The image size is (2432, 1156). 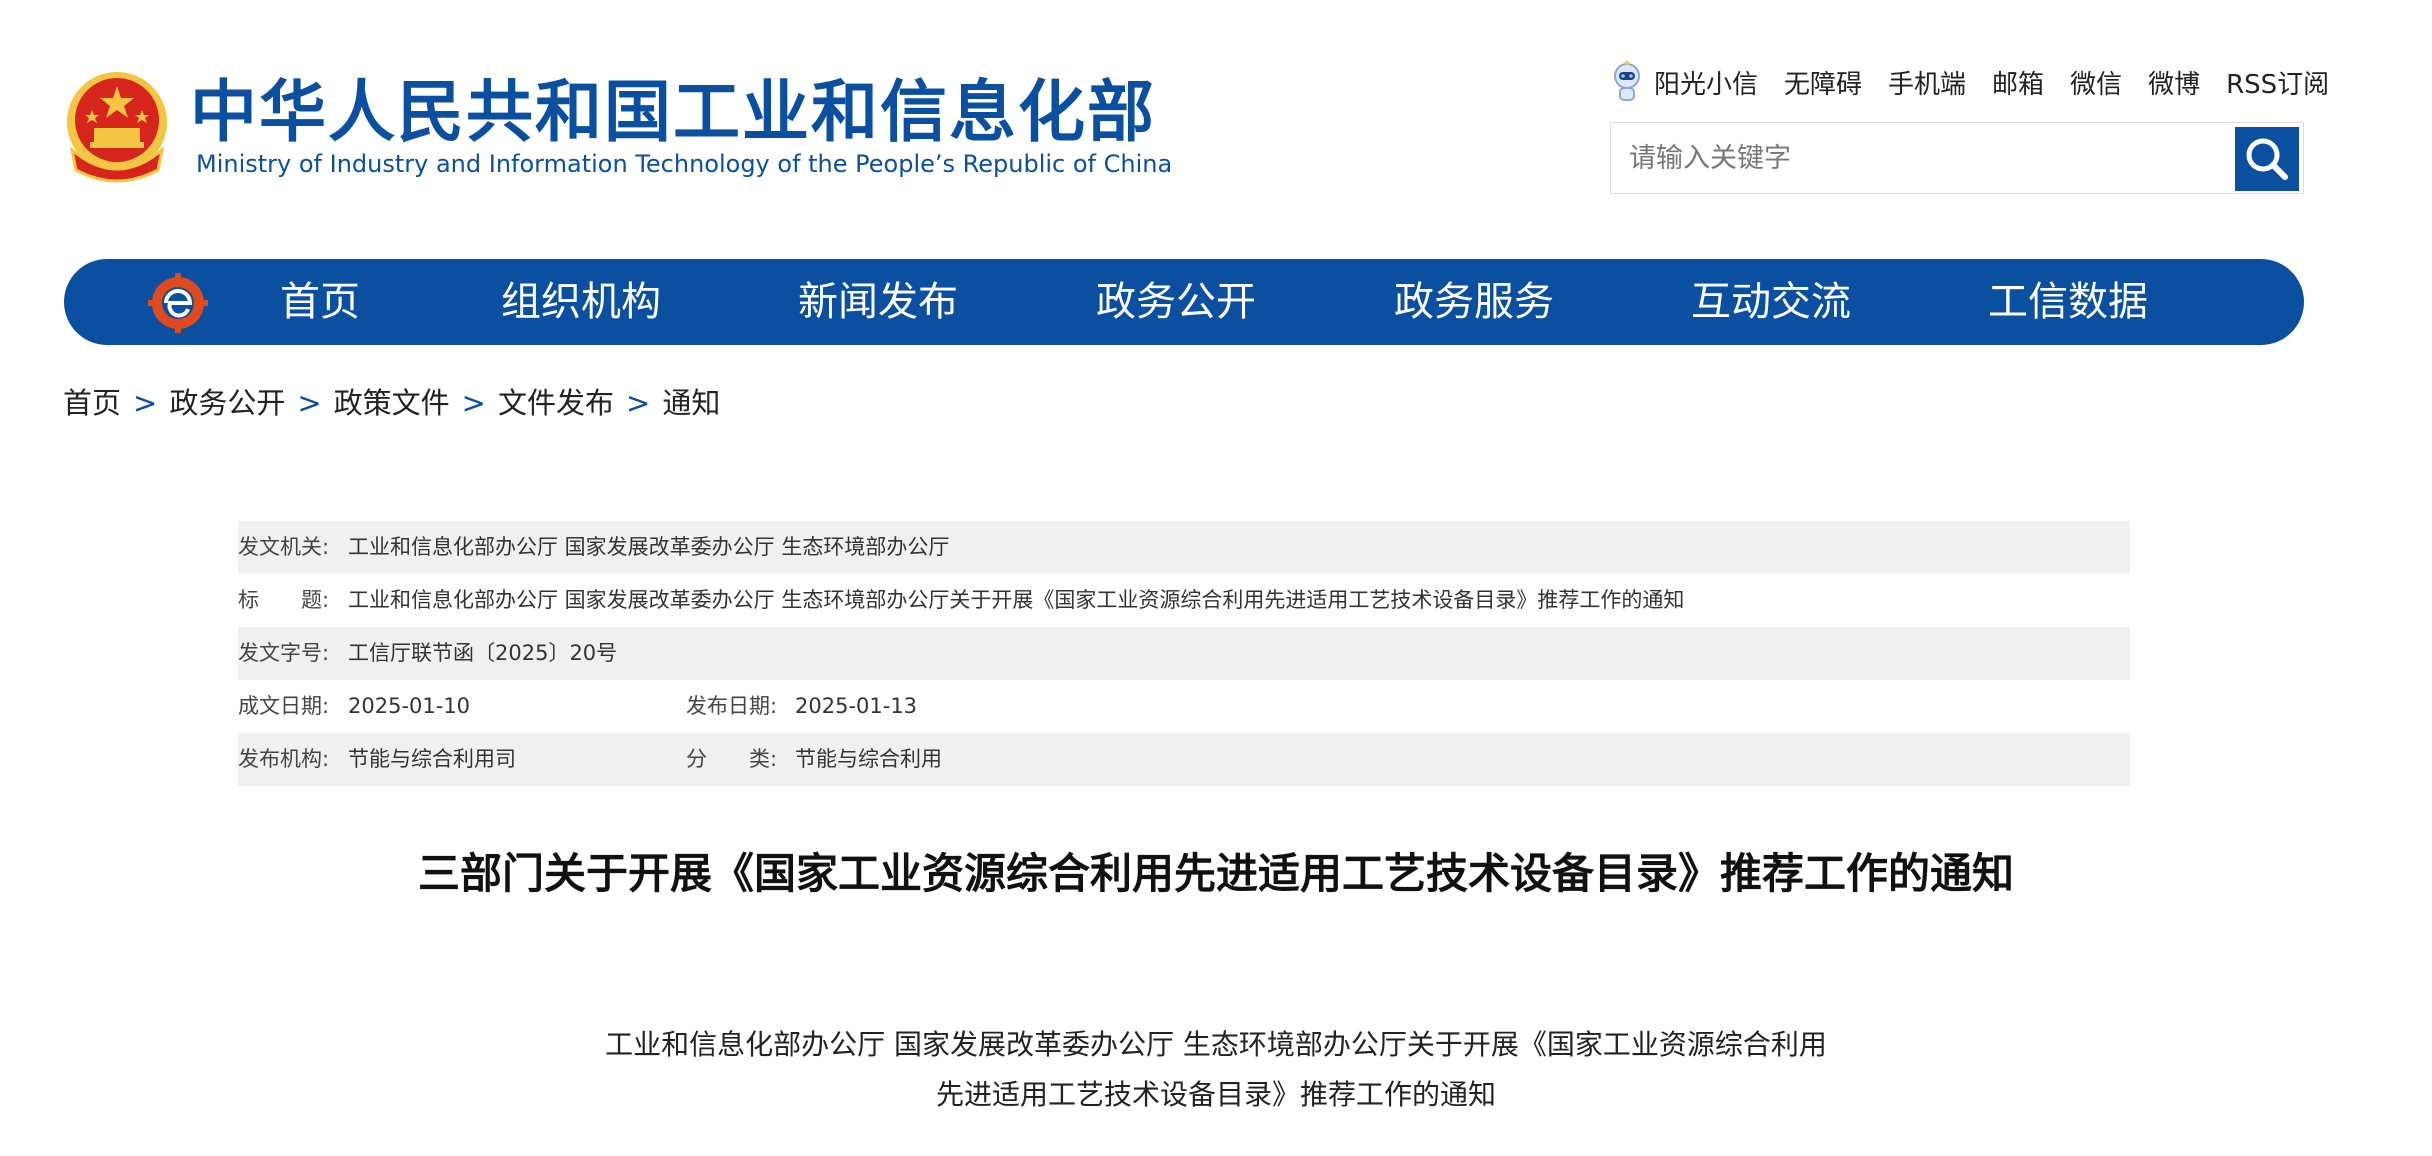 I want to click on breadcrumb: 首页 > 政务公开 > 政策文件 > 文件发布 > 通知, so click(x=391, y=401).